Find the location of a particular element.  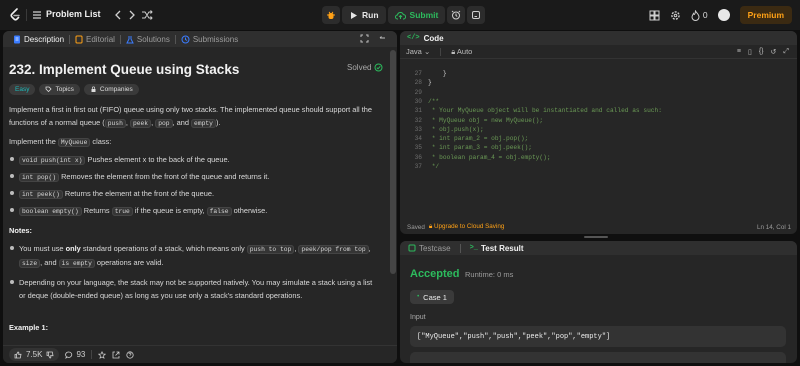

lock-icon is located at coordinates (93, 89).